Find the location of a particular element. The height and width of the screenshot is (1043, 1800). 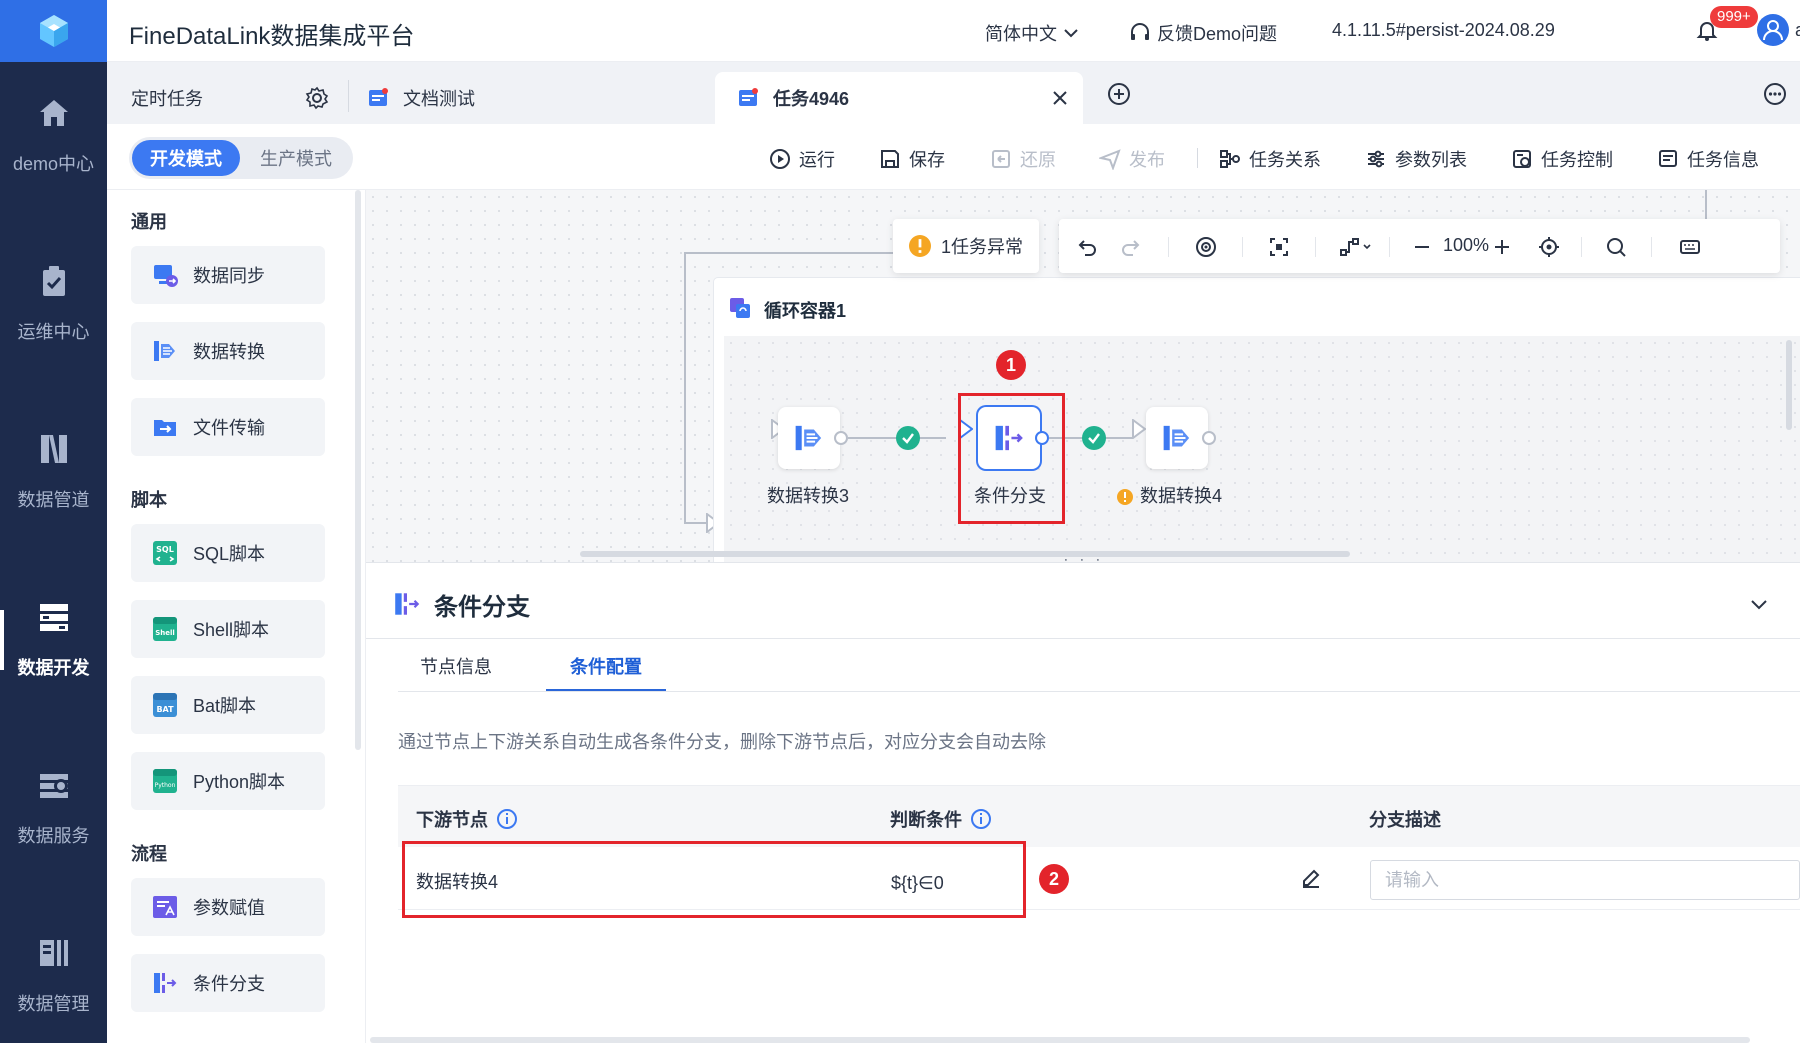

tab-condition-config: 条件配置 is located at coordinates (606, 666).